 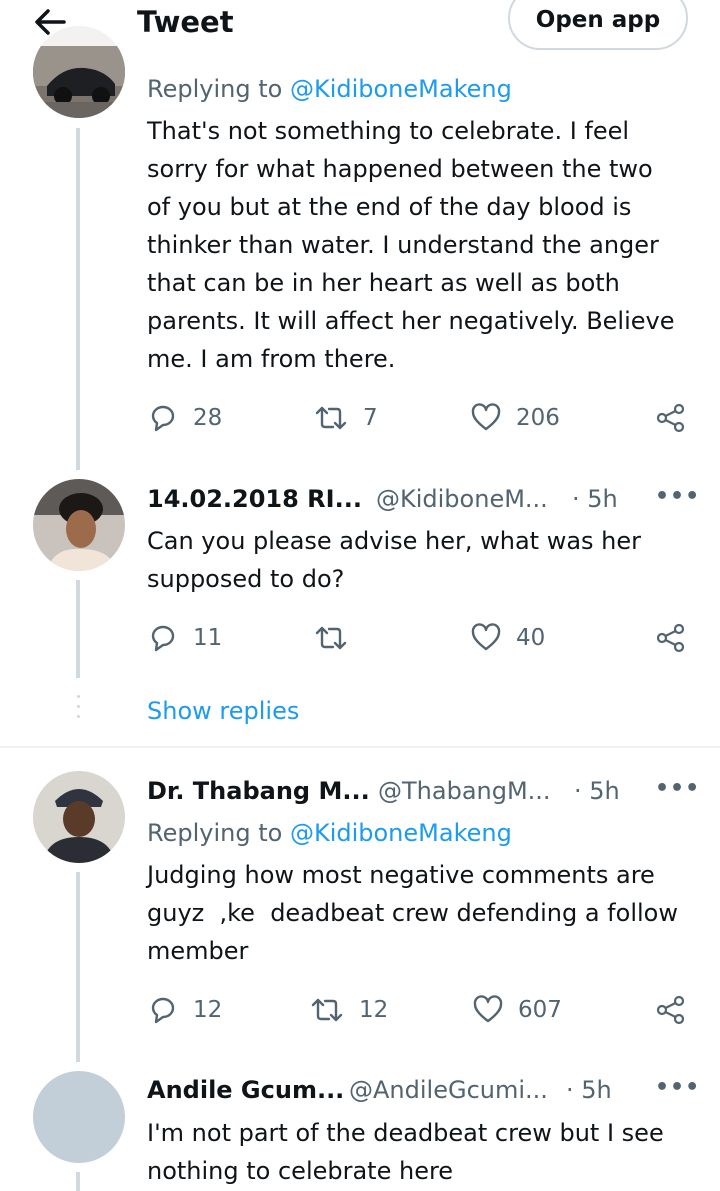 I want to click on reply-count: 28, so click(x=208, y=418).